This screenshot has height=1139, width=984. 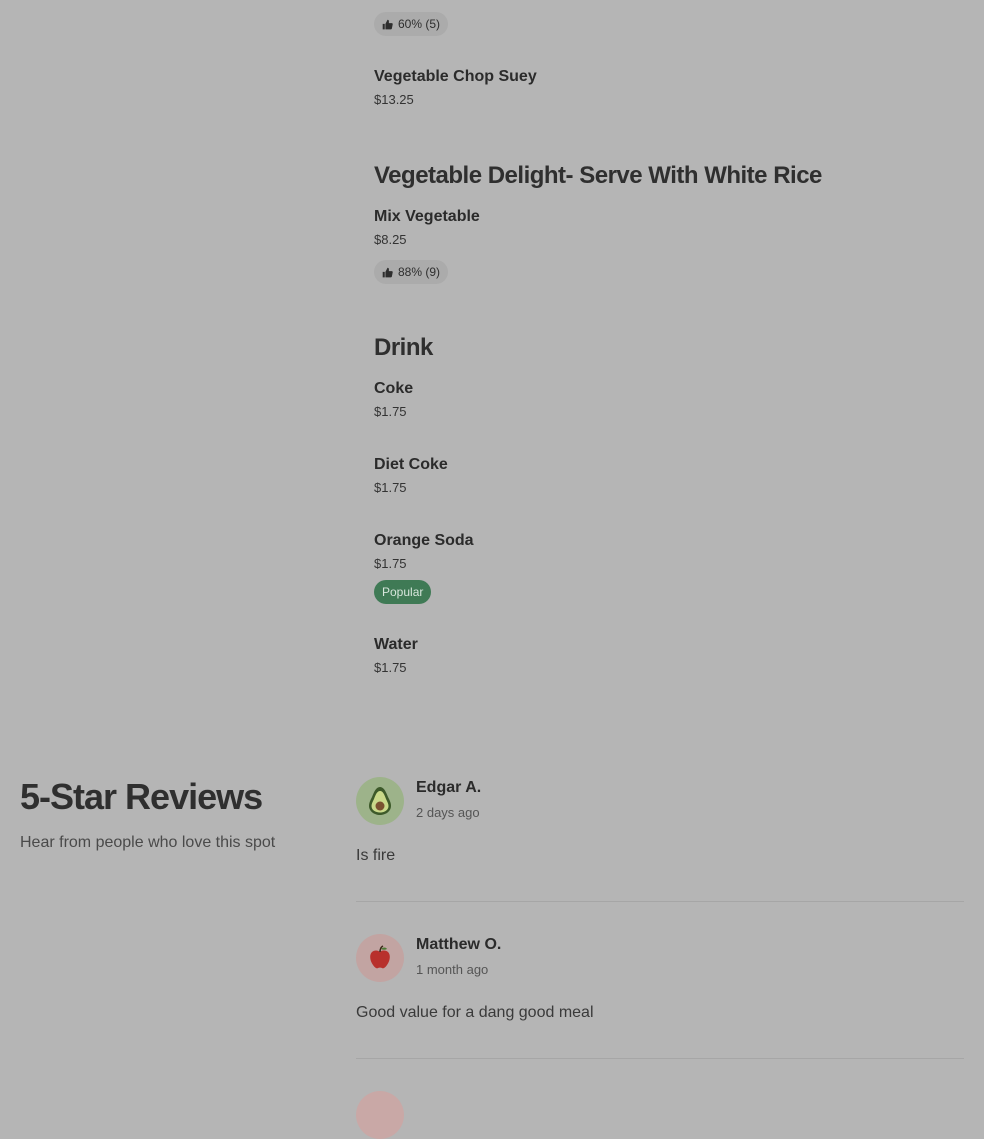 I want to click on item-name: Diet Coke, so click(x=411, y=464).